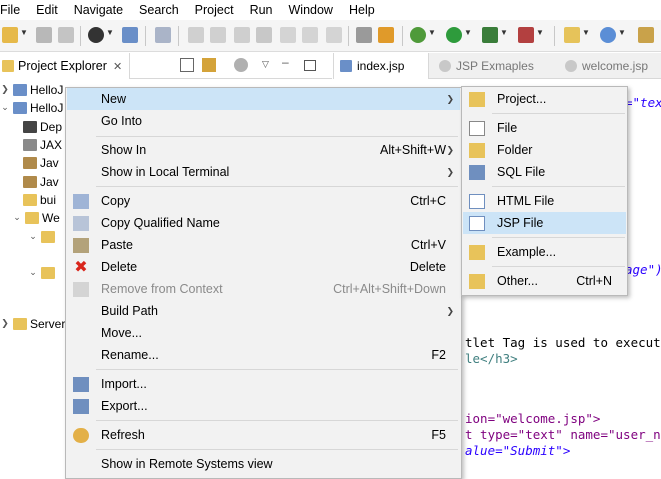 Image resolution: width=661 pixels, height=479 pixels. I want to click on menu-run: Run, so click(261, 10).